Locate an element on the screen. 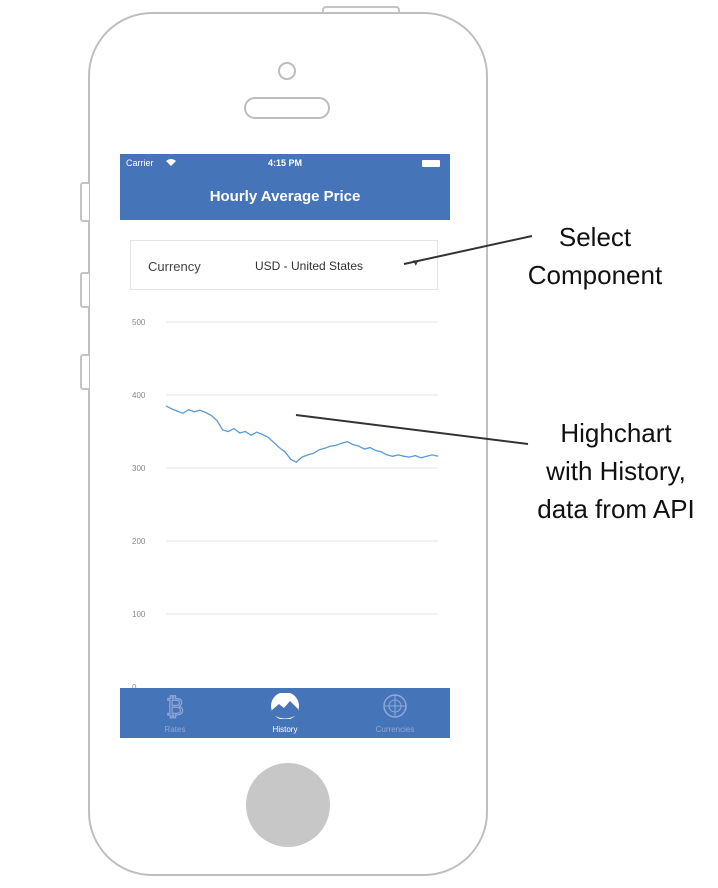 The width and height of the screenshot is (718, 888). currency-select: Currency USD - United States ▾ is located at coordinates (284, 265).